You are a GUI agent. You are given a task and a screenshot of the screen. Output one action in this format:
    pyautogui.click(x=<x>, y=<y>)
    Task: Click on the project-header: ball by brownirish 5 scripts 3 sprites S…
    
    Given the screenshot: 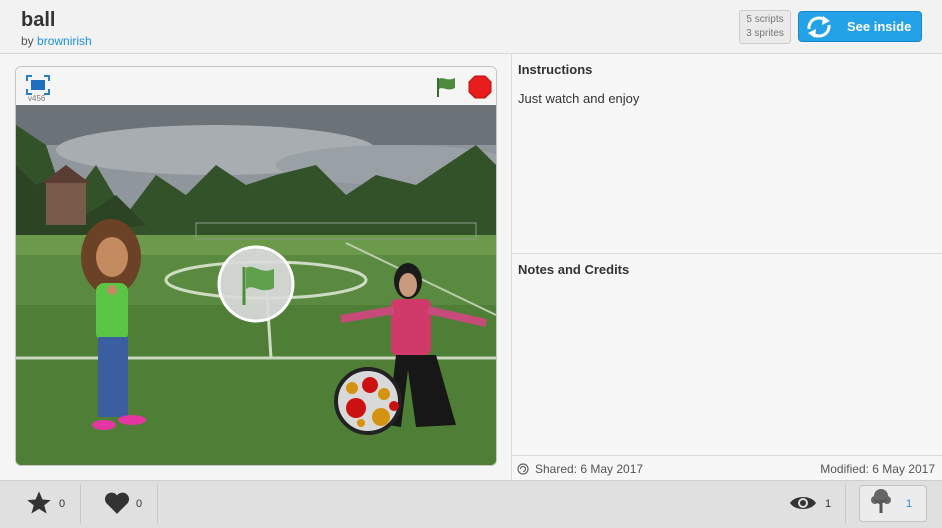 What is the action you would take?
    pyautogui.click(x=471, y=27)
    